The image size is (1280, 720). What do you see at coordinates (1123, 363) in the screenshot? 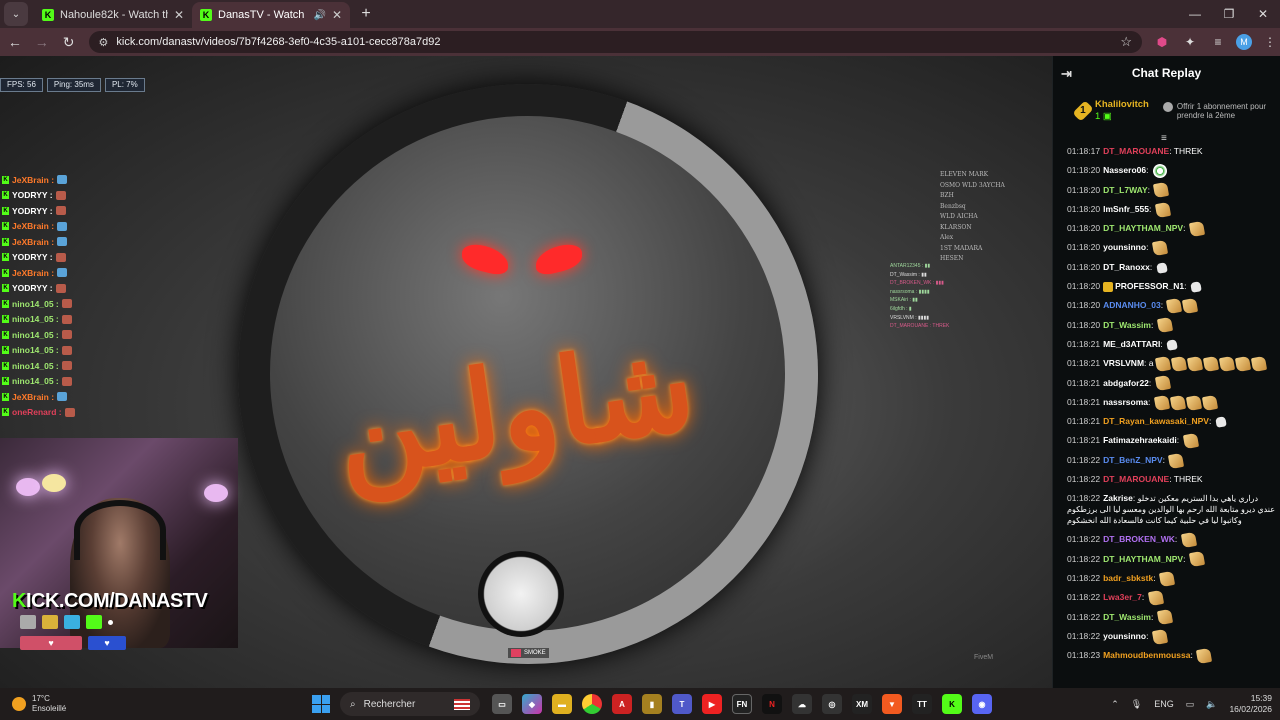
I see `chat-username: VRSLVNM` at bounding box center [1123, 363].